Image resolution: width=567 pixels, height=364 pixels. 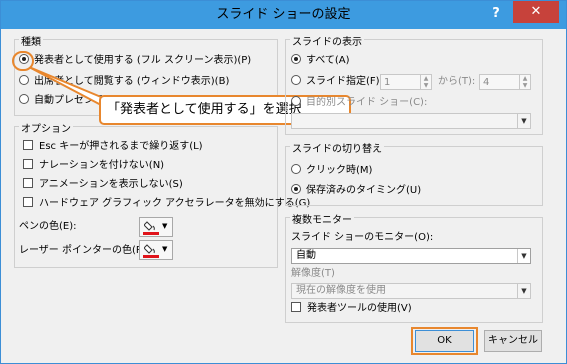 What do you see at coordinates (313, 273) in the screenshot?
I see `resolution-label: 解像度(T)` at bounding box center [313, 273].